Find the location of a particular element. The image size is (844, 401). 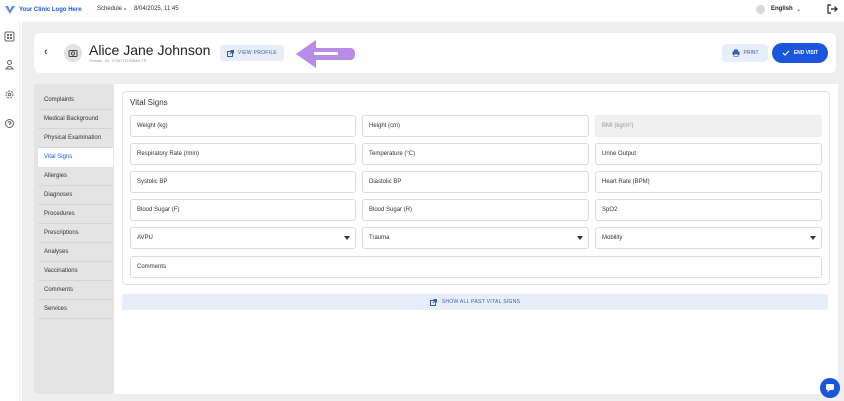

nav-item-analyses: Analyses is located at coordinates (75, 252).